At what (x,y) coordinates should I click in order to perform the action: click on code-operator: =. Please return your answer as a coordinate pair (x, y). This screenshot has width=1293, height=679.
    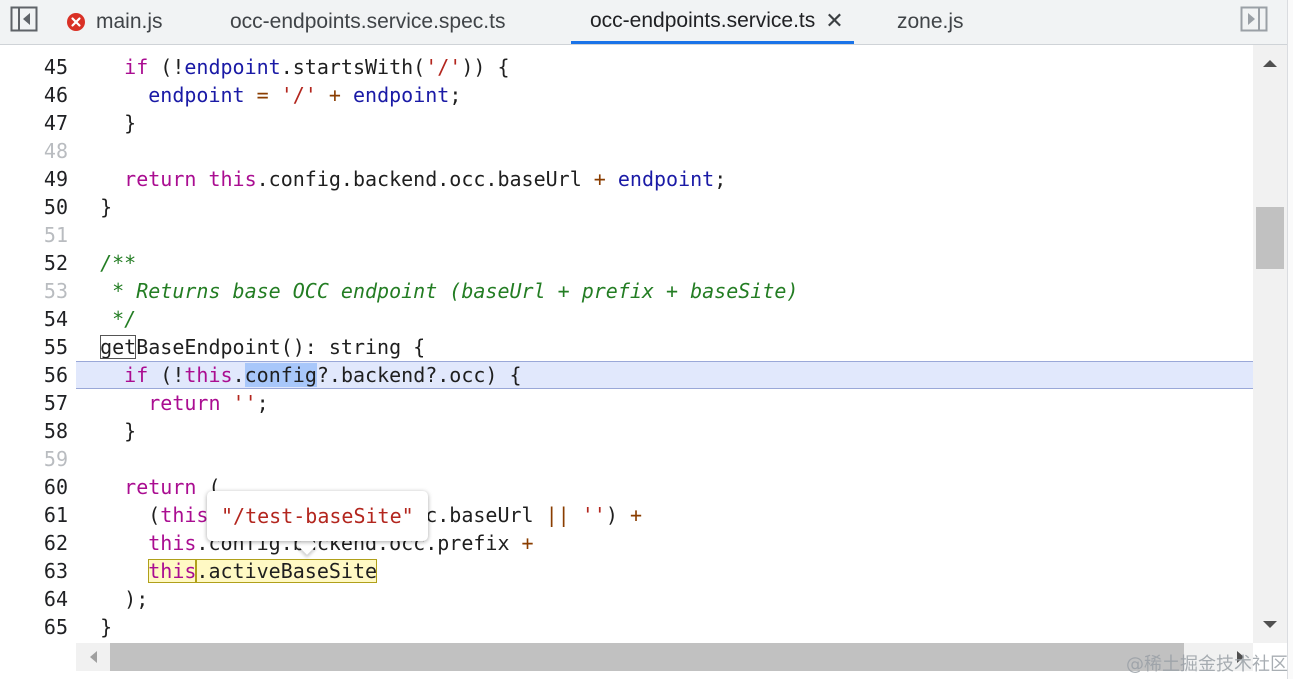
    Looking at the image, I should click on (262, 95).